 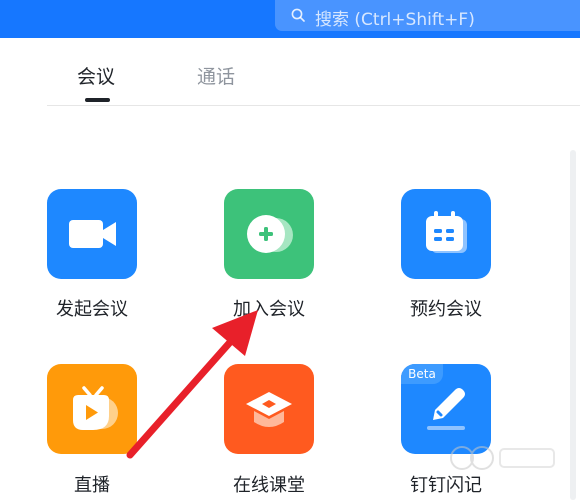 I want to click on online-classroom-button, so click(x=269, y=409).